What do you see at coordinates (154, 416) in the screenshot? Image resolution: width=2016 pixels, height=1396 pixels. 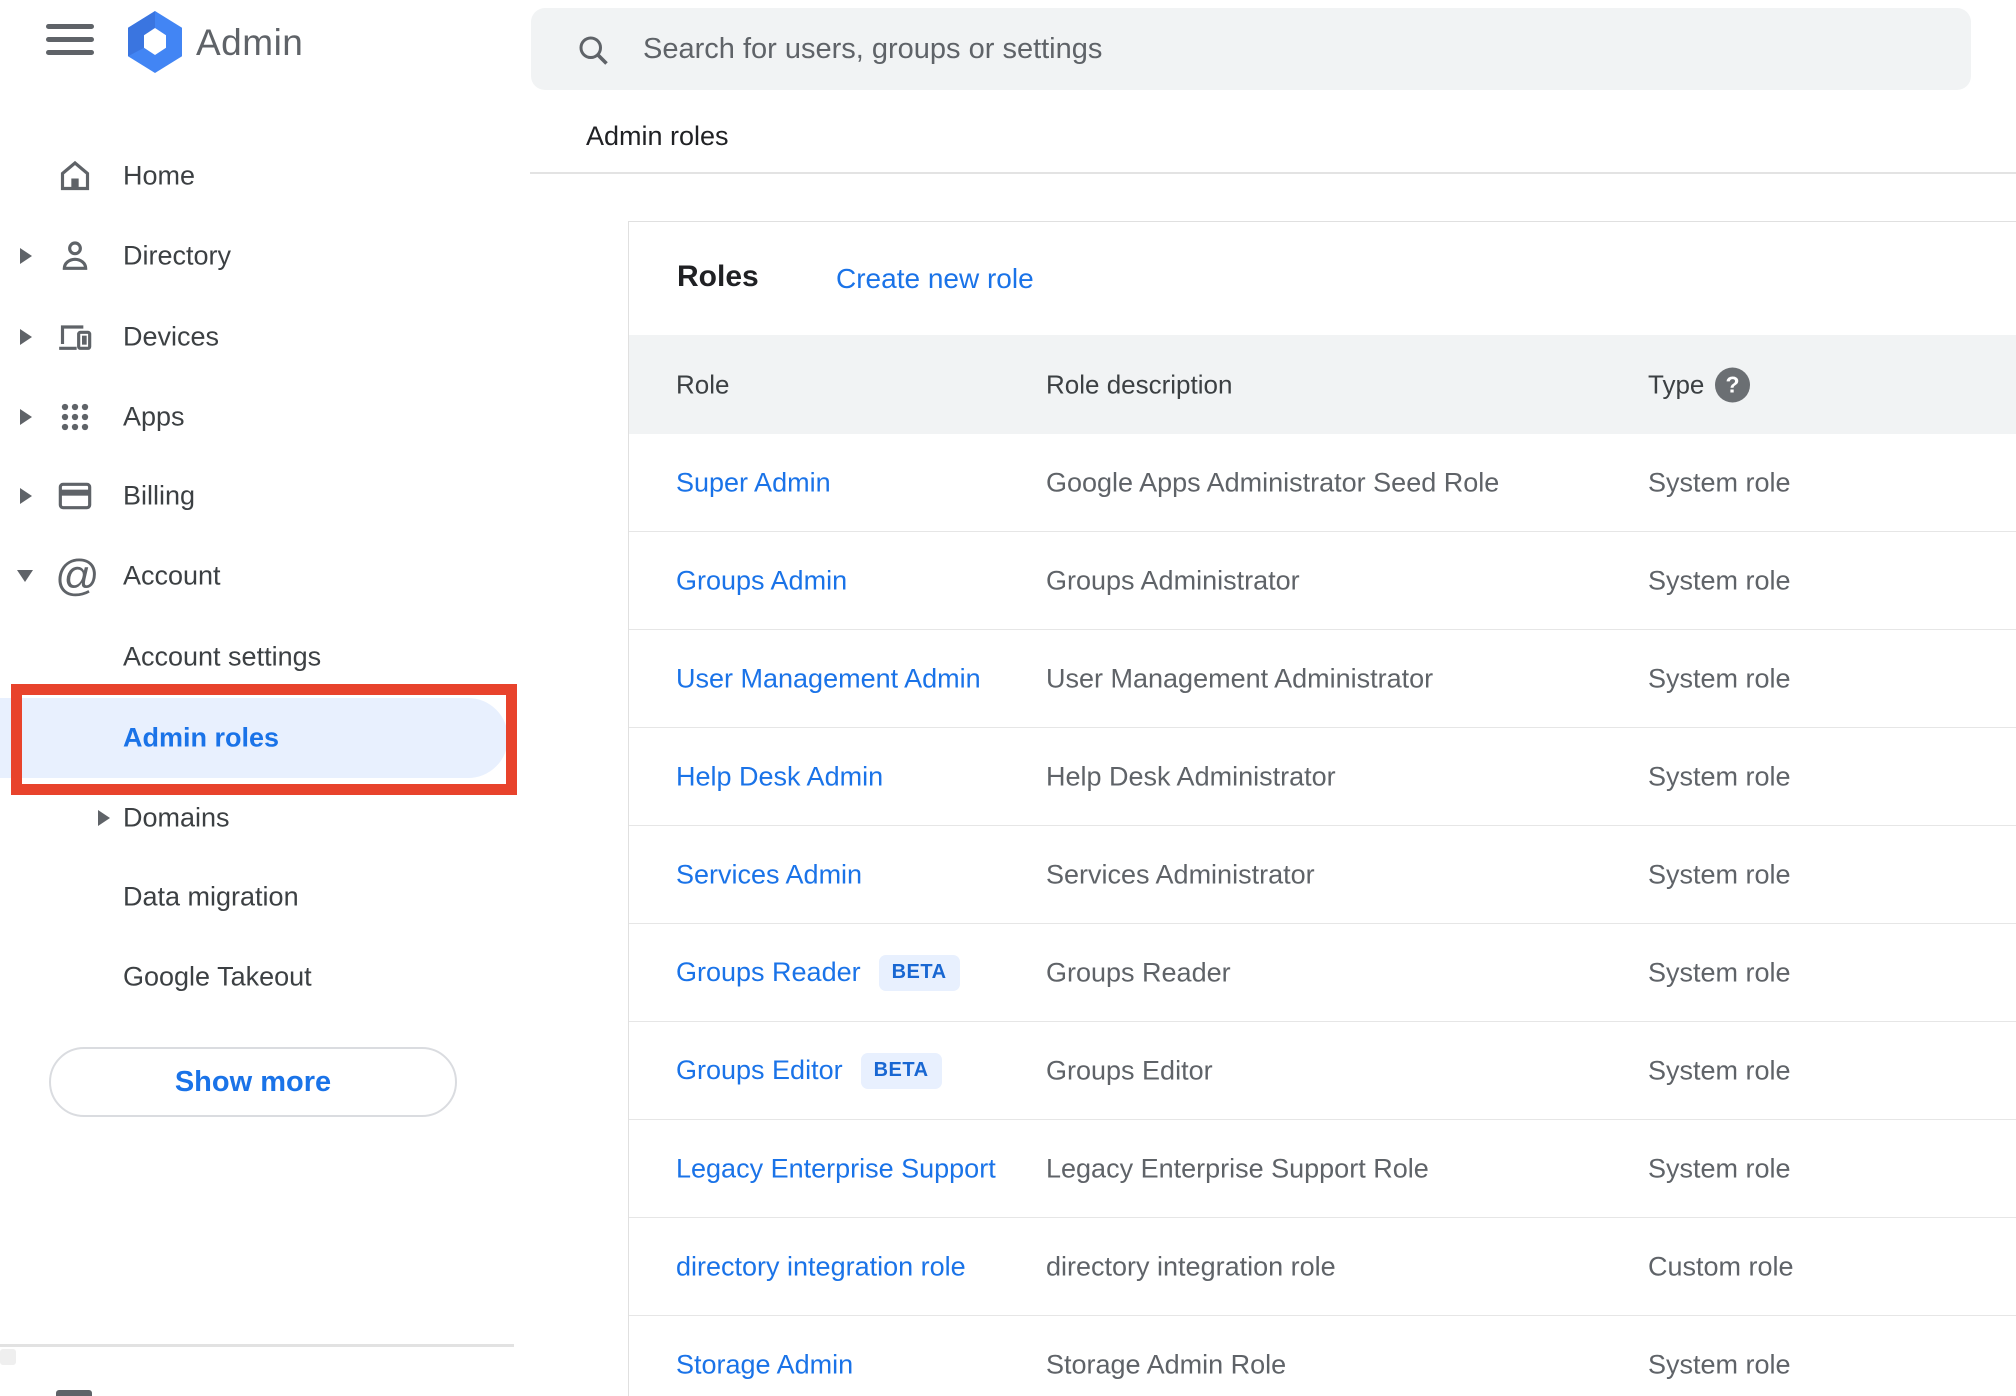 I see `sidebar-item-label: Apps` at bounding box center [154, 416].